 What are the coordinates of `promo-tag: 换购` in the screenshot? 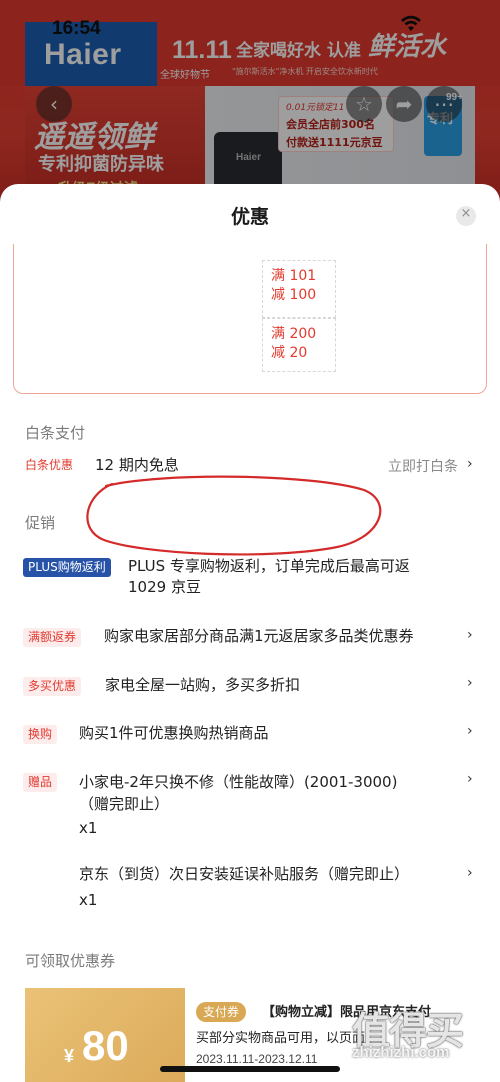 It's located at (40, 734).